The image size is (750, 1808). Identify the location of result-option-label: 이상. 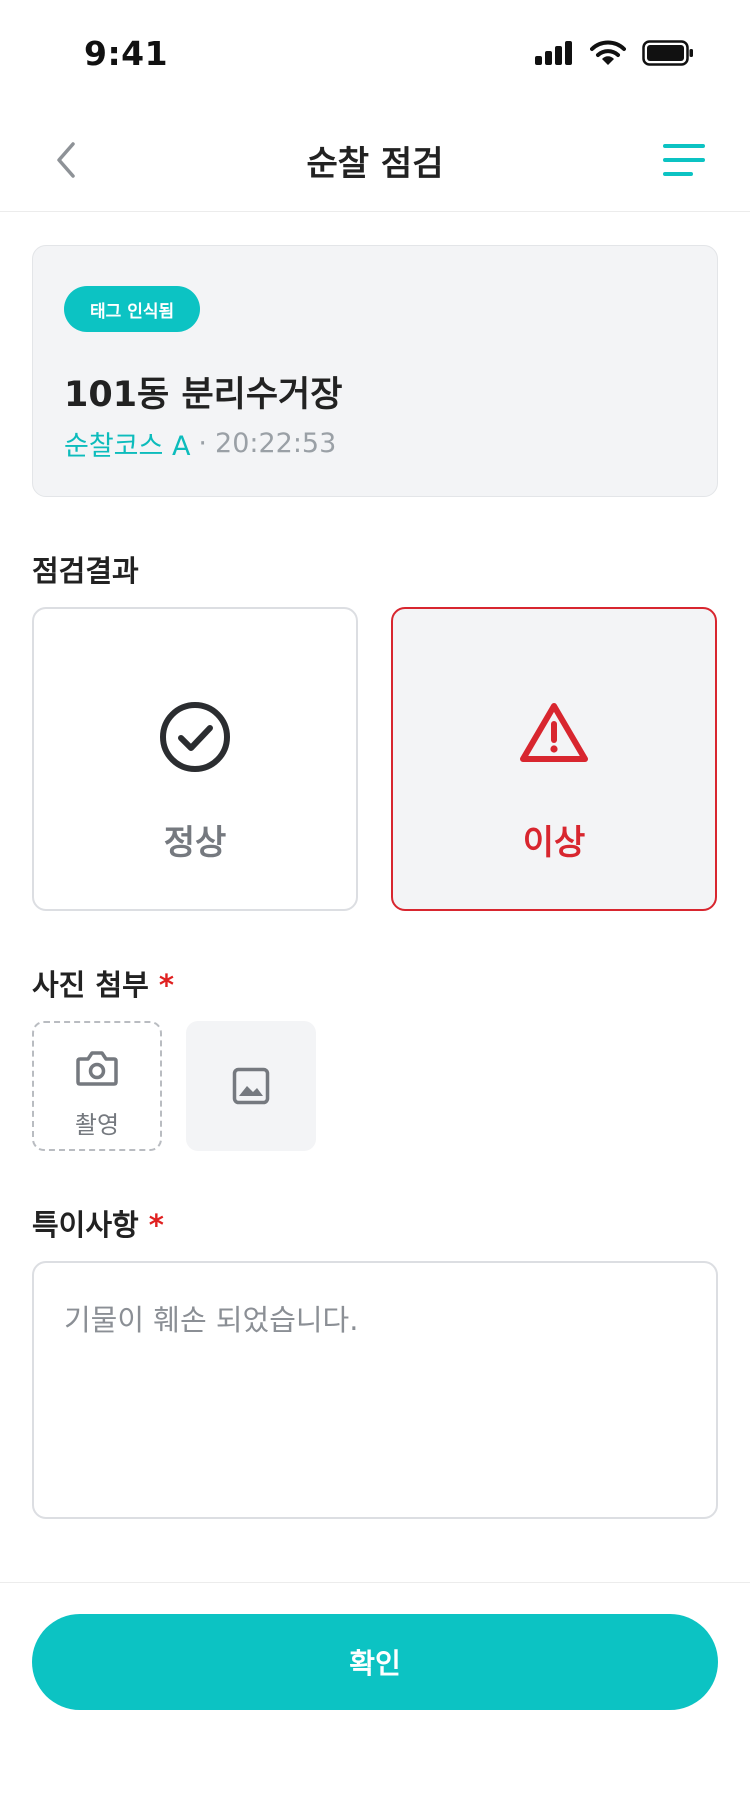
(554, 843).